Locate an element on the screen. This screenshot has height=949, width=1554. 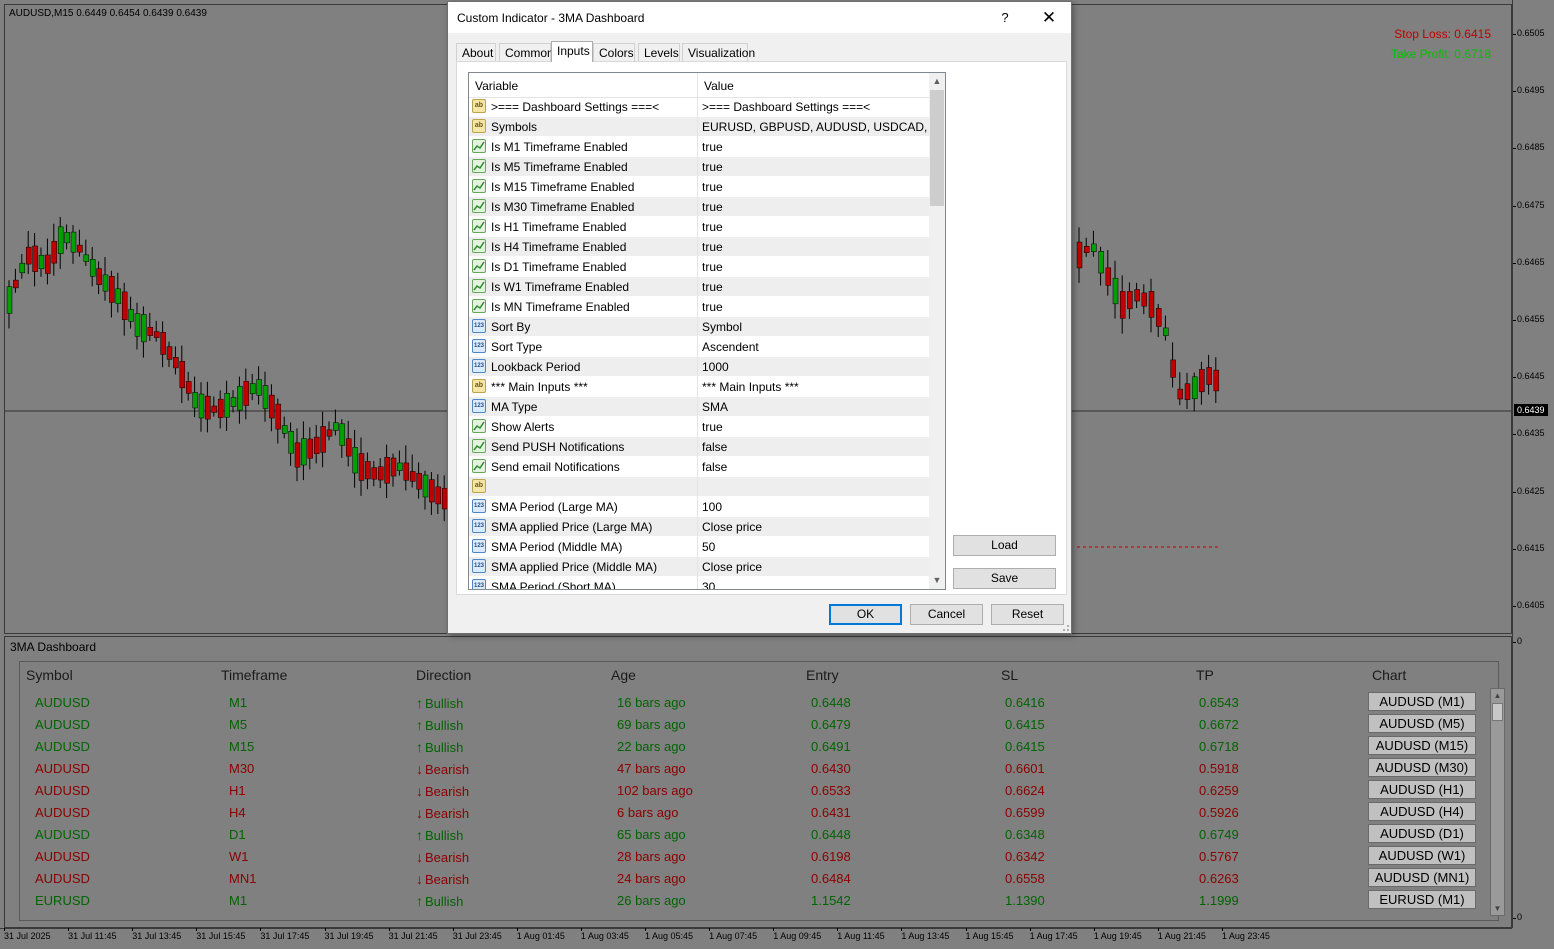
input-row: 123 SMA Period (Short MA) 30 is located at coordinates (699, 583).